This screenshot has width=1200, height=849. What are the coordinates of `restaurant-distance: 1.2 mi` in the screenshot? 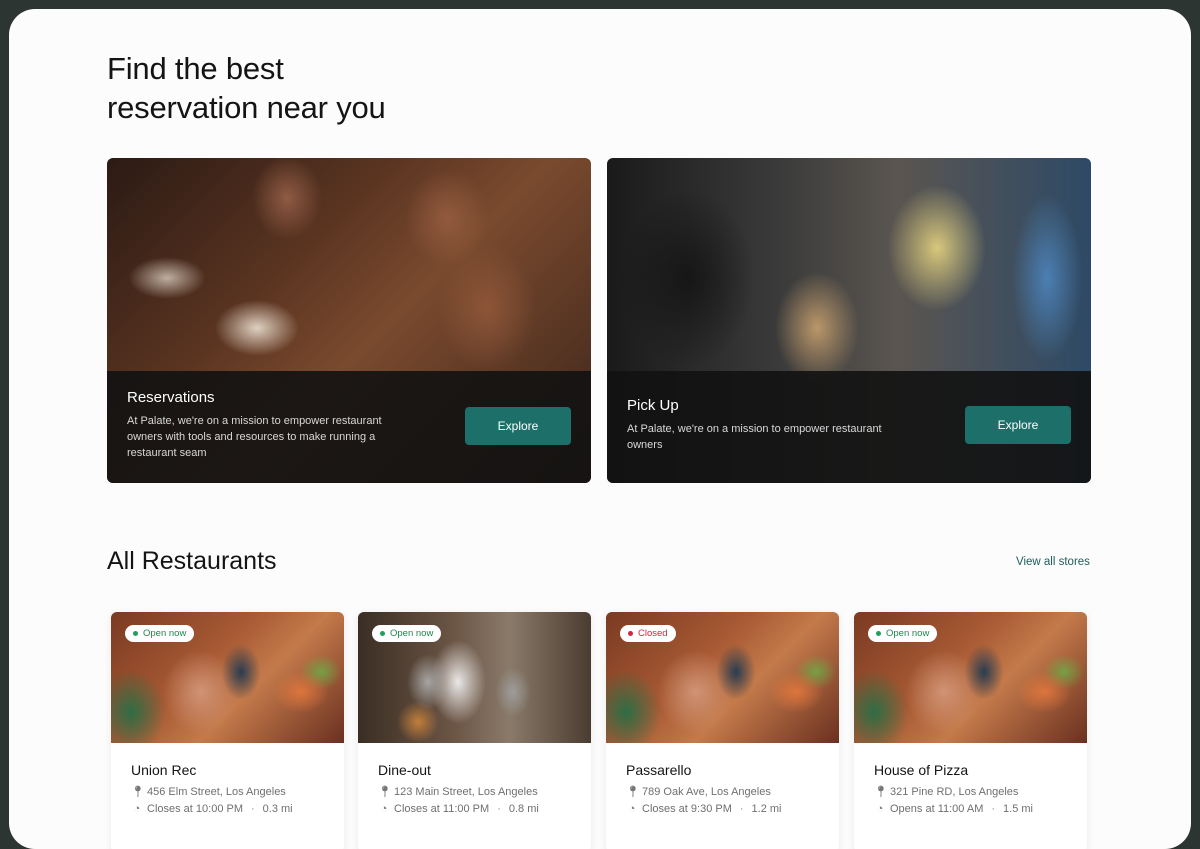 It's located at (766, 809).